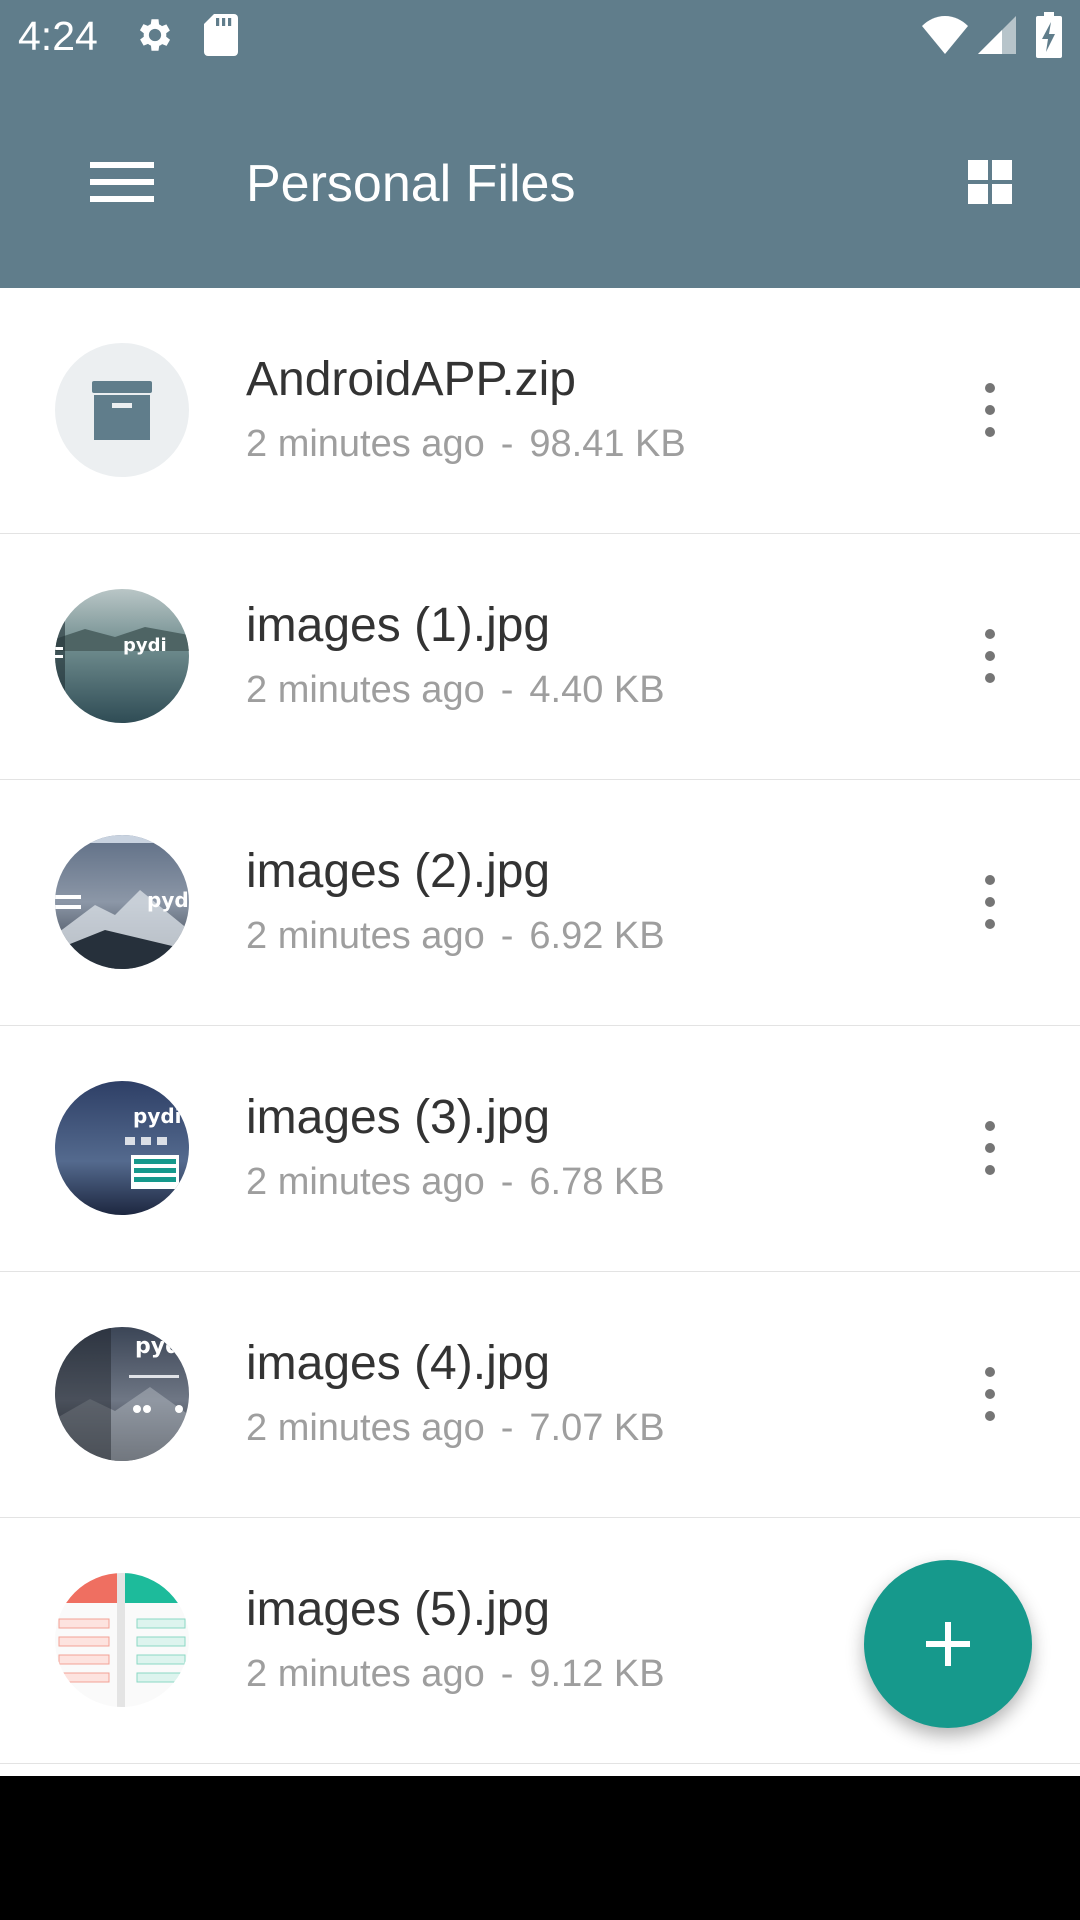 This screenshot has height=1920, width=1080. What do you see at coordinates (398, 871) in the screenshot?
I see `file-name: images (2).jpg` at bounding box center [398, 871].